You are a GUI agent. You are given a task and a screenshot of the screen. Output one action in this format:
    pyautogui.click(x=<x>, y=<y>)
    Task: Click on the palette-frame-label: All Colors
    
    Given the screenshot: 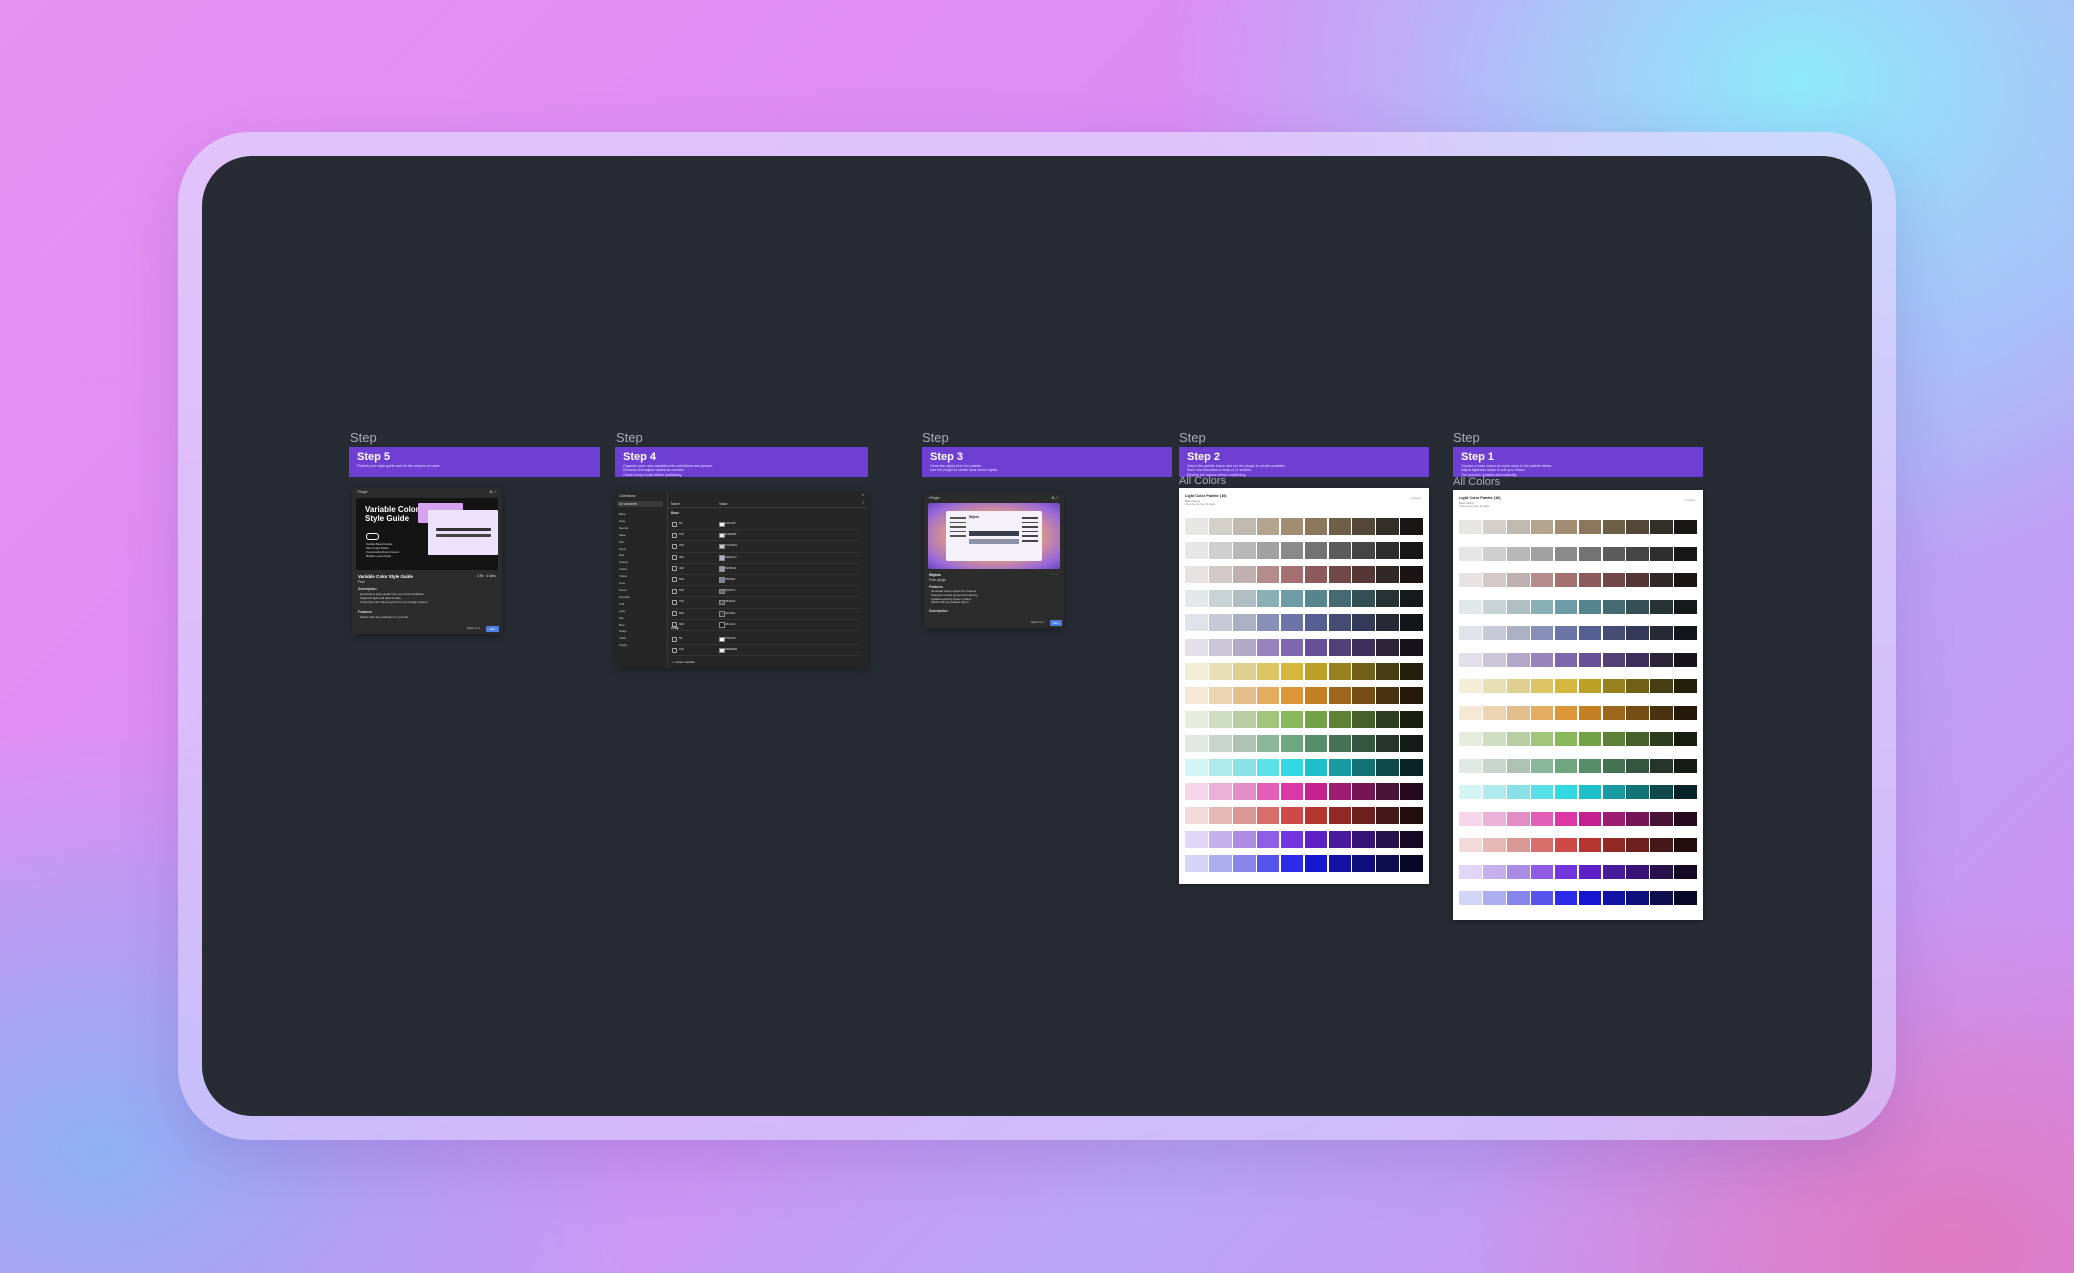 What is the action you would take?
    pyautogui.click(x=1476, y=482)
    